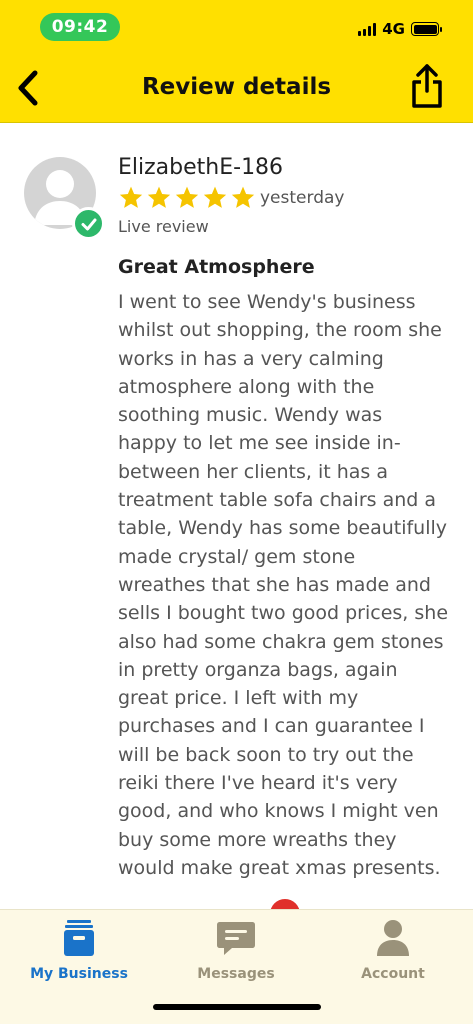 The height and width of the screenshot is (1024, 473). Describe the element at coordinates (258, 669) in the screenshot. I see `review-body-line: in pretty organza bags, again` at that location.